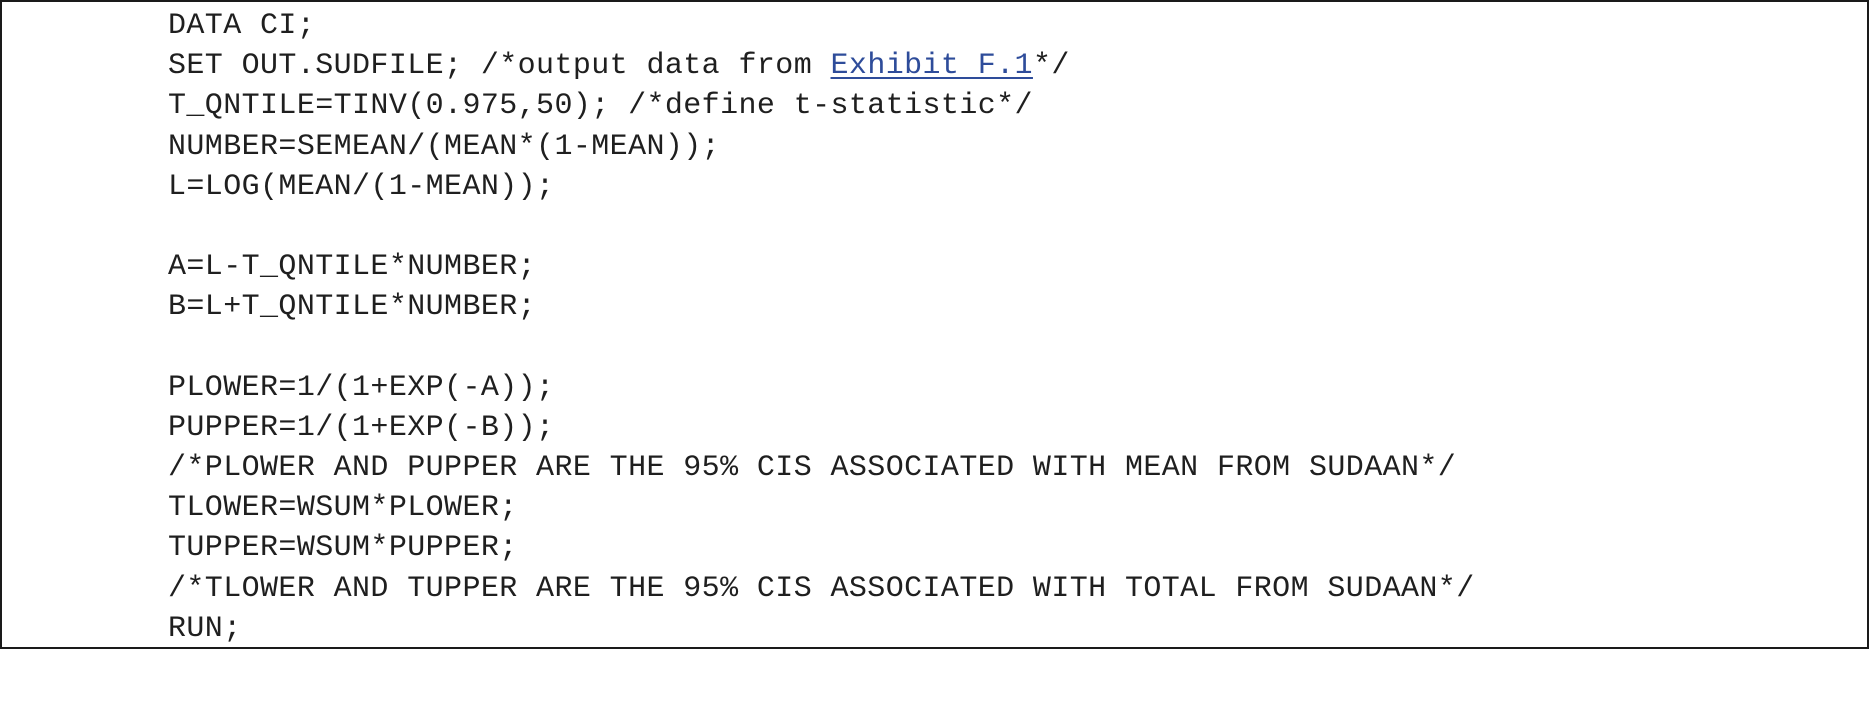 Image resolution: width=1872 pixels, height=706 pixels. Describe the element at coordinates (932, 66) in the screenshot. I see `exhibit-link: Exhibit F.1` at that location.